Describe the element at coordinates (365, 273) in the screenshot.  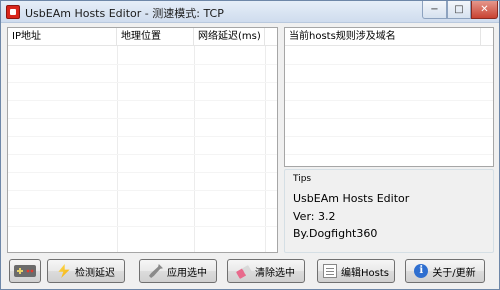
I see `edit-hosts-label: 编辑Hosts` at that location.